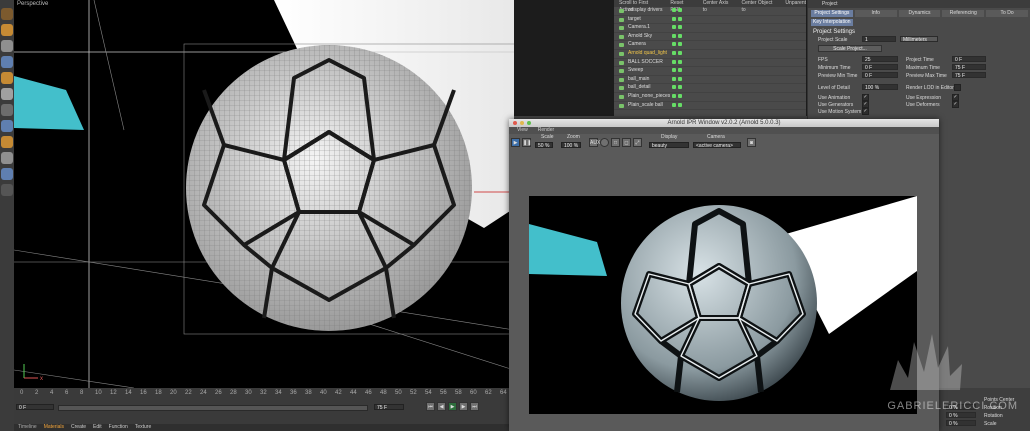  What do you see at coordinates (955, 97) in the screenshot?
I see `use-expression-checkbox: ✓` at bounding box center [955, 97].